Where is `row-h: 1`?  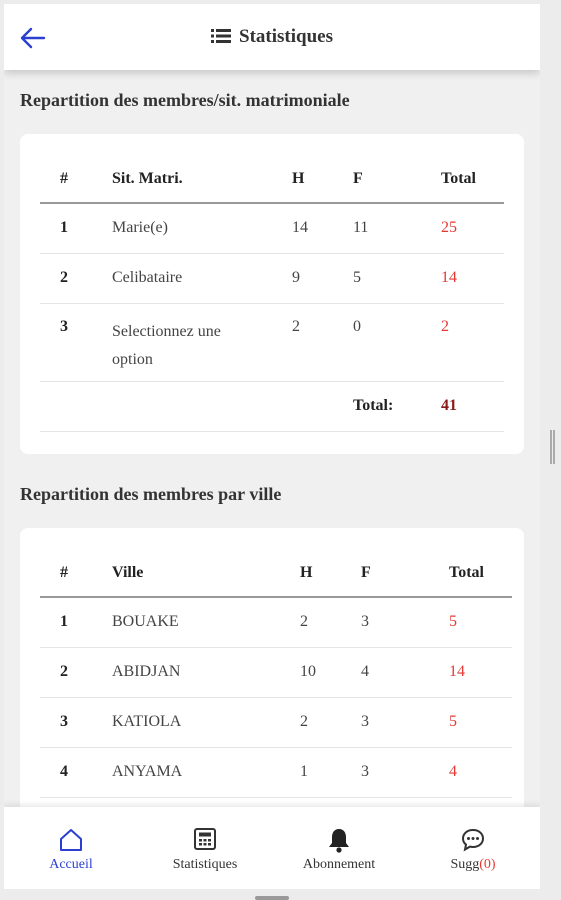 row-h: 1 is located at coordinates (304, 771).